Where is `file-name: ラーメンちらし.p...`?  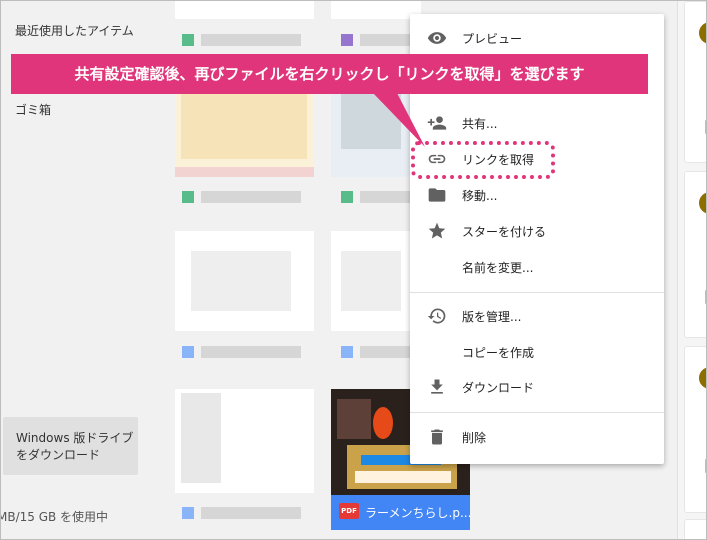
file-name: ラーメンちらし.p... is located at coordinates (418, 513).